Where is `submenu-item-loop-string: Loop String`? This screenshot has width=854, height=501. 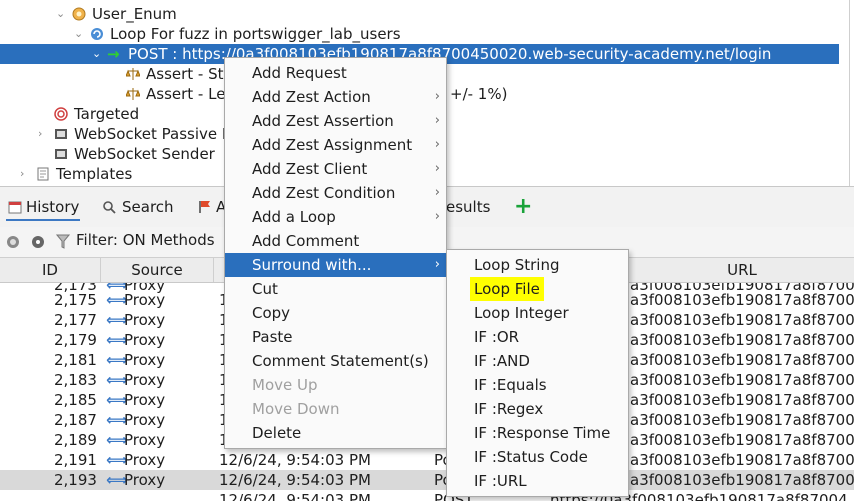
submenu-item-loop-string: Loop String is located at coordinates (537, 265).